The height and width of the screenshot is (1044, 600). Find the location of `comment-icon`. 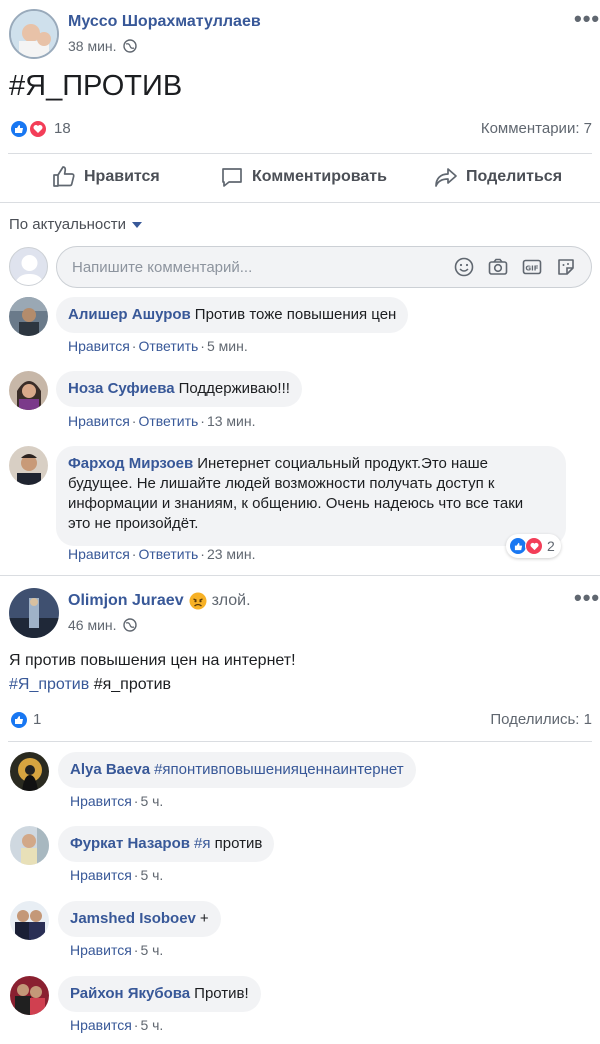

comment-icon is located at coordinates (232, 177).